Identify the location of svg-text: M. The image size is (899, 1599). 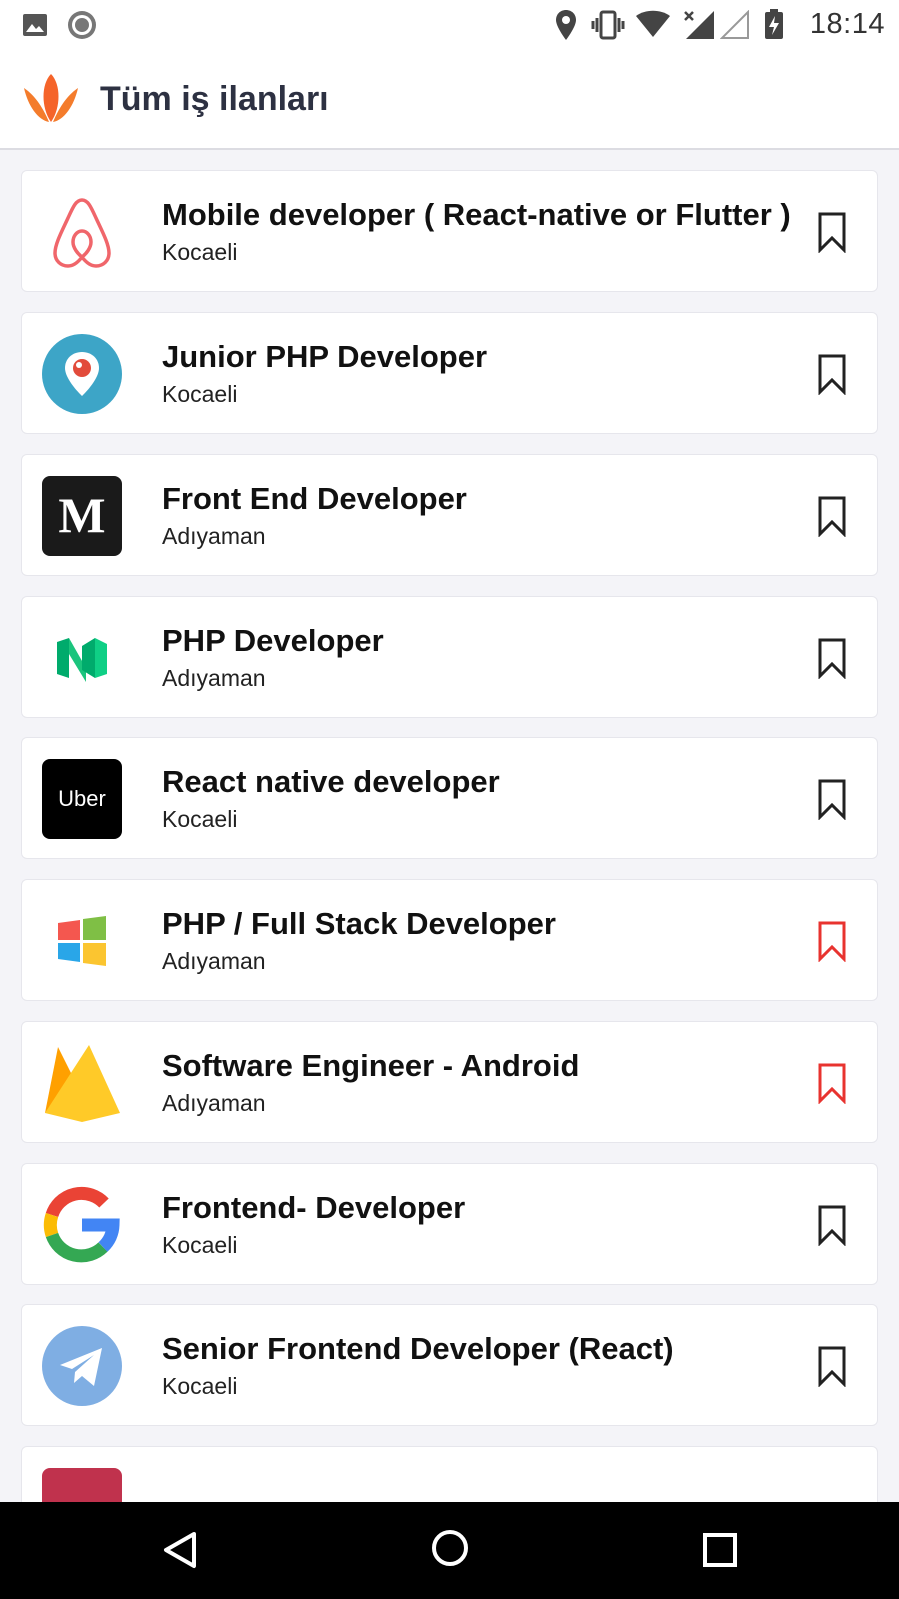
(81, 515).